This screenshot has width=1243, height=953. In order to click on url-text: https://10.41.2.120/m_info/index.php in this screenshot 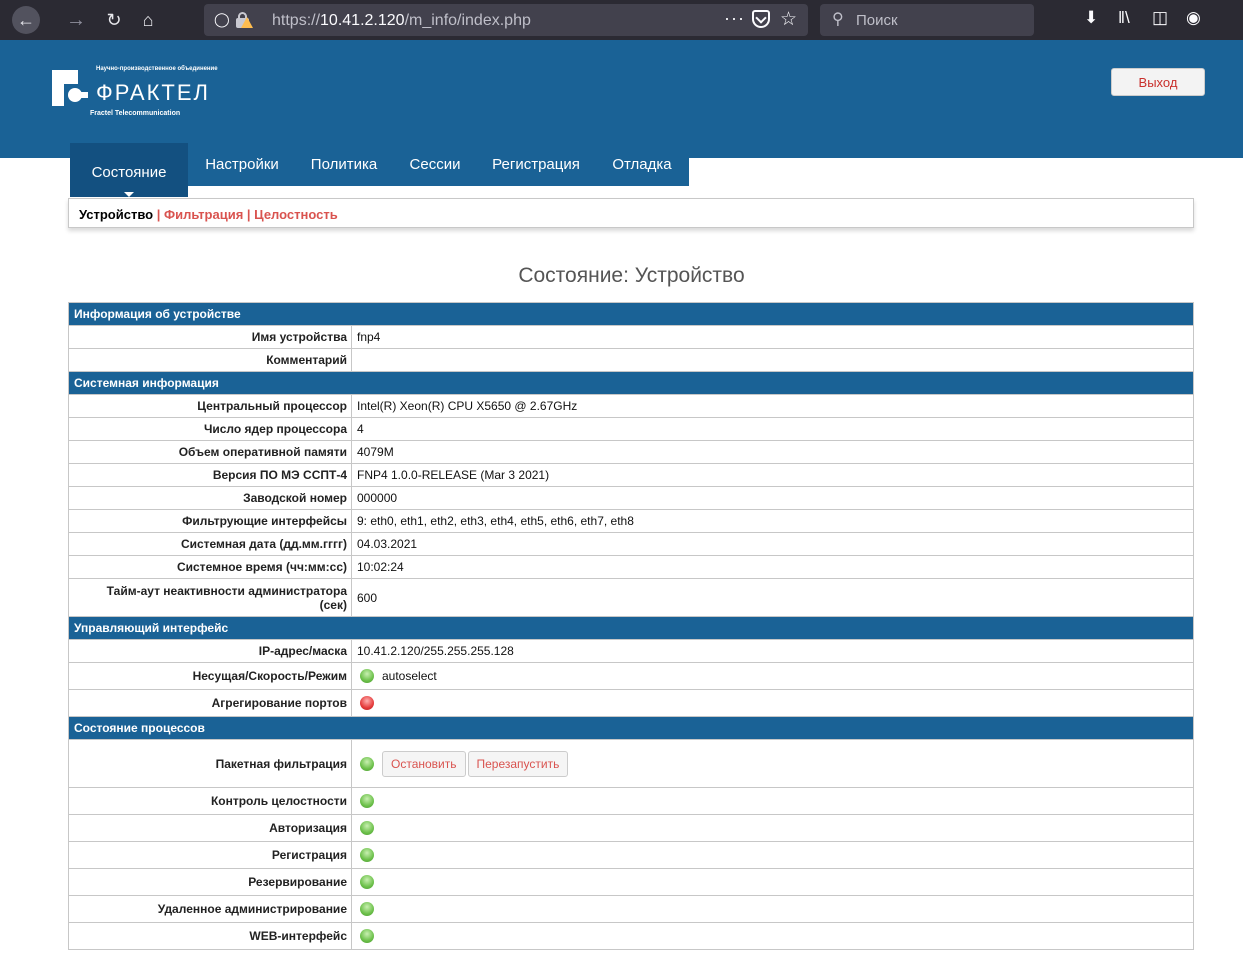, I will do `click(401, 21)`.